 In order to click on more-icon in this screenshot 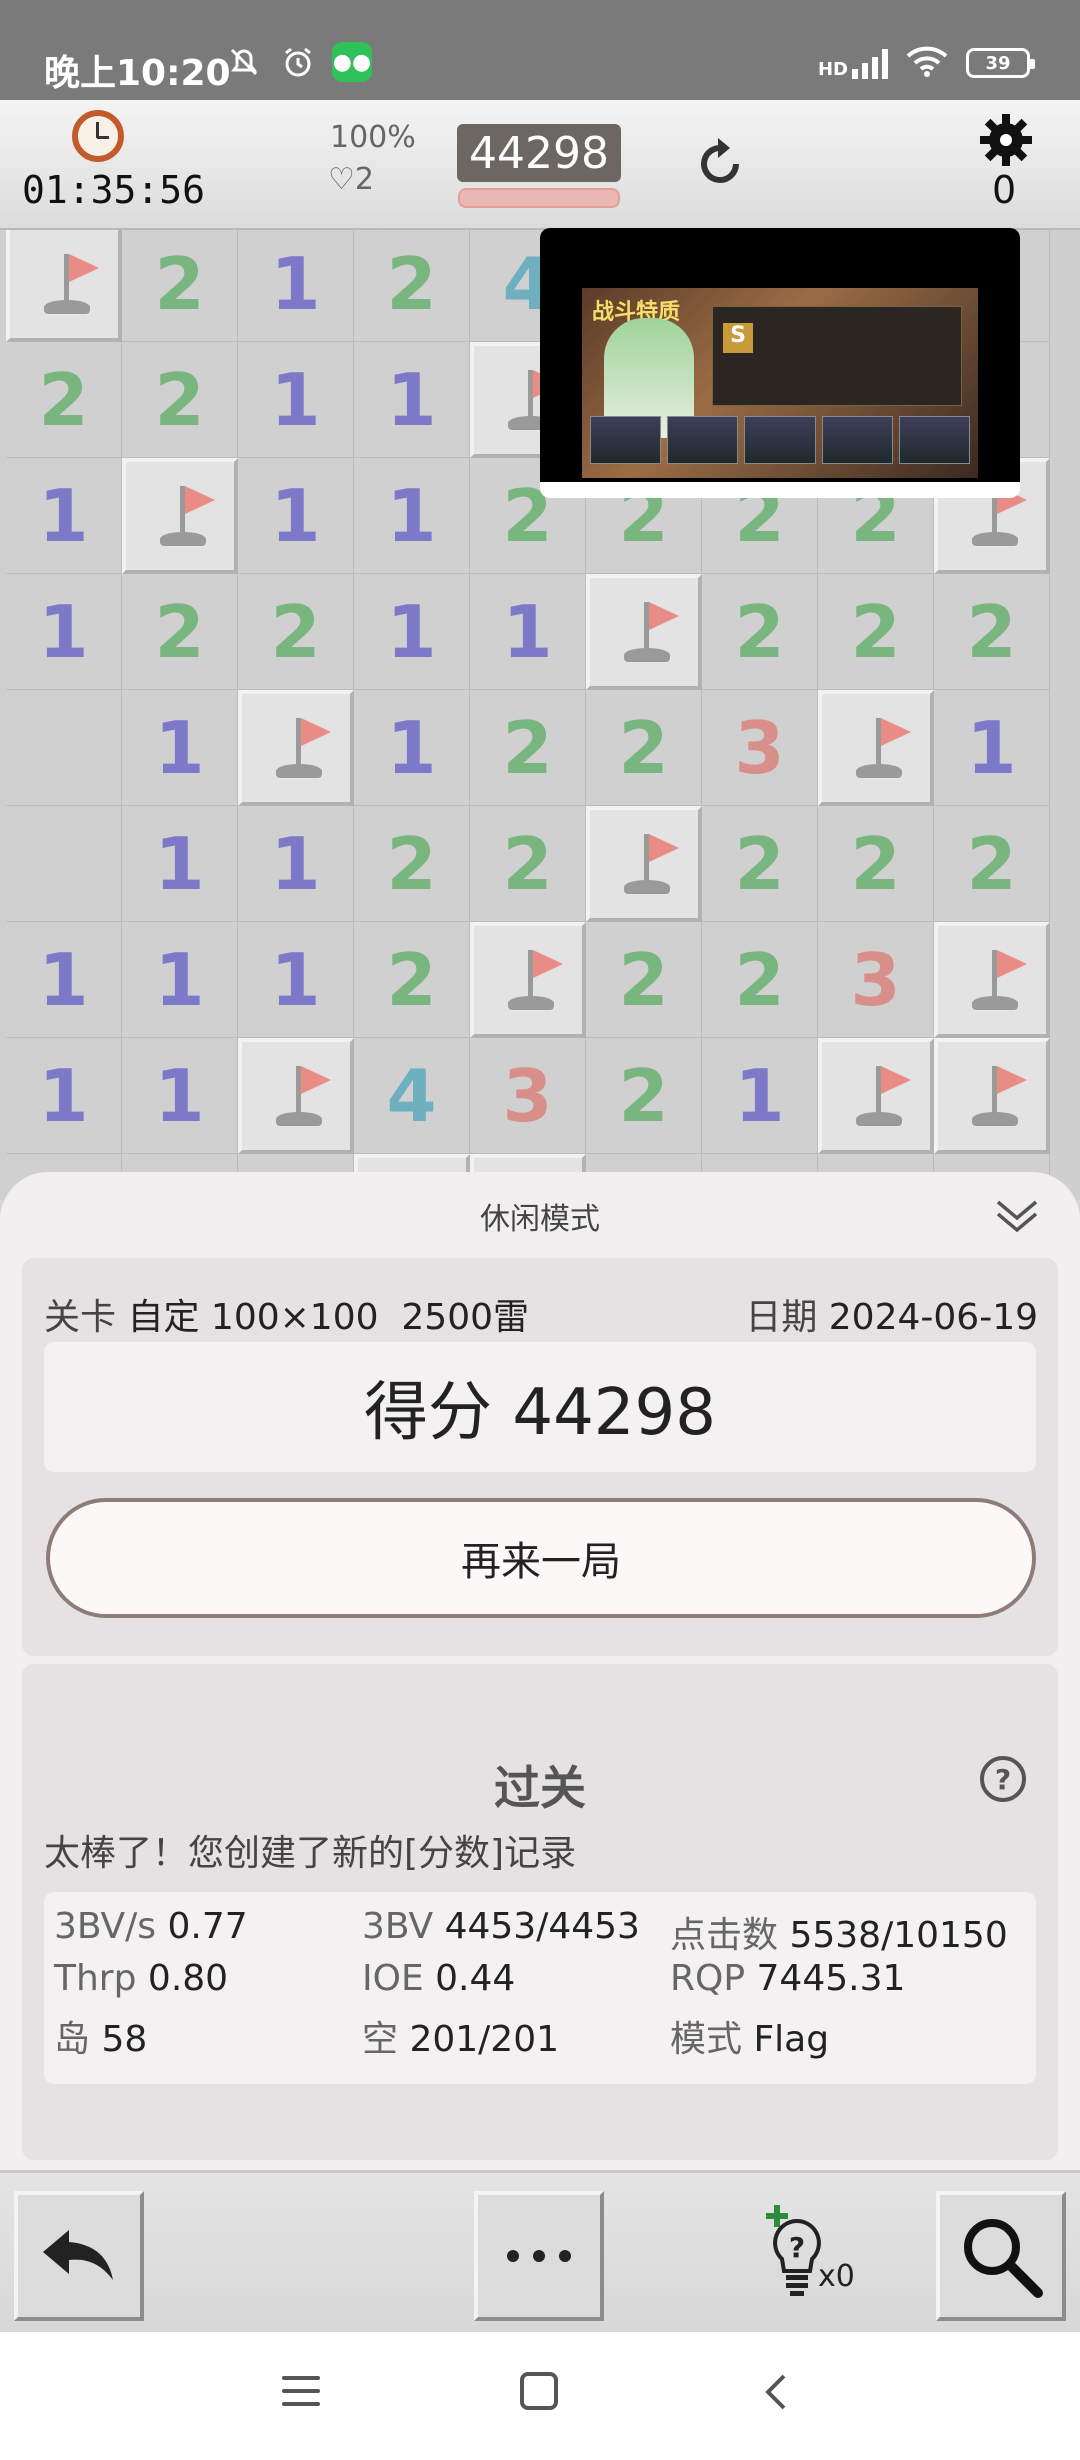, I will do `click(539, 2256)`.